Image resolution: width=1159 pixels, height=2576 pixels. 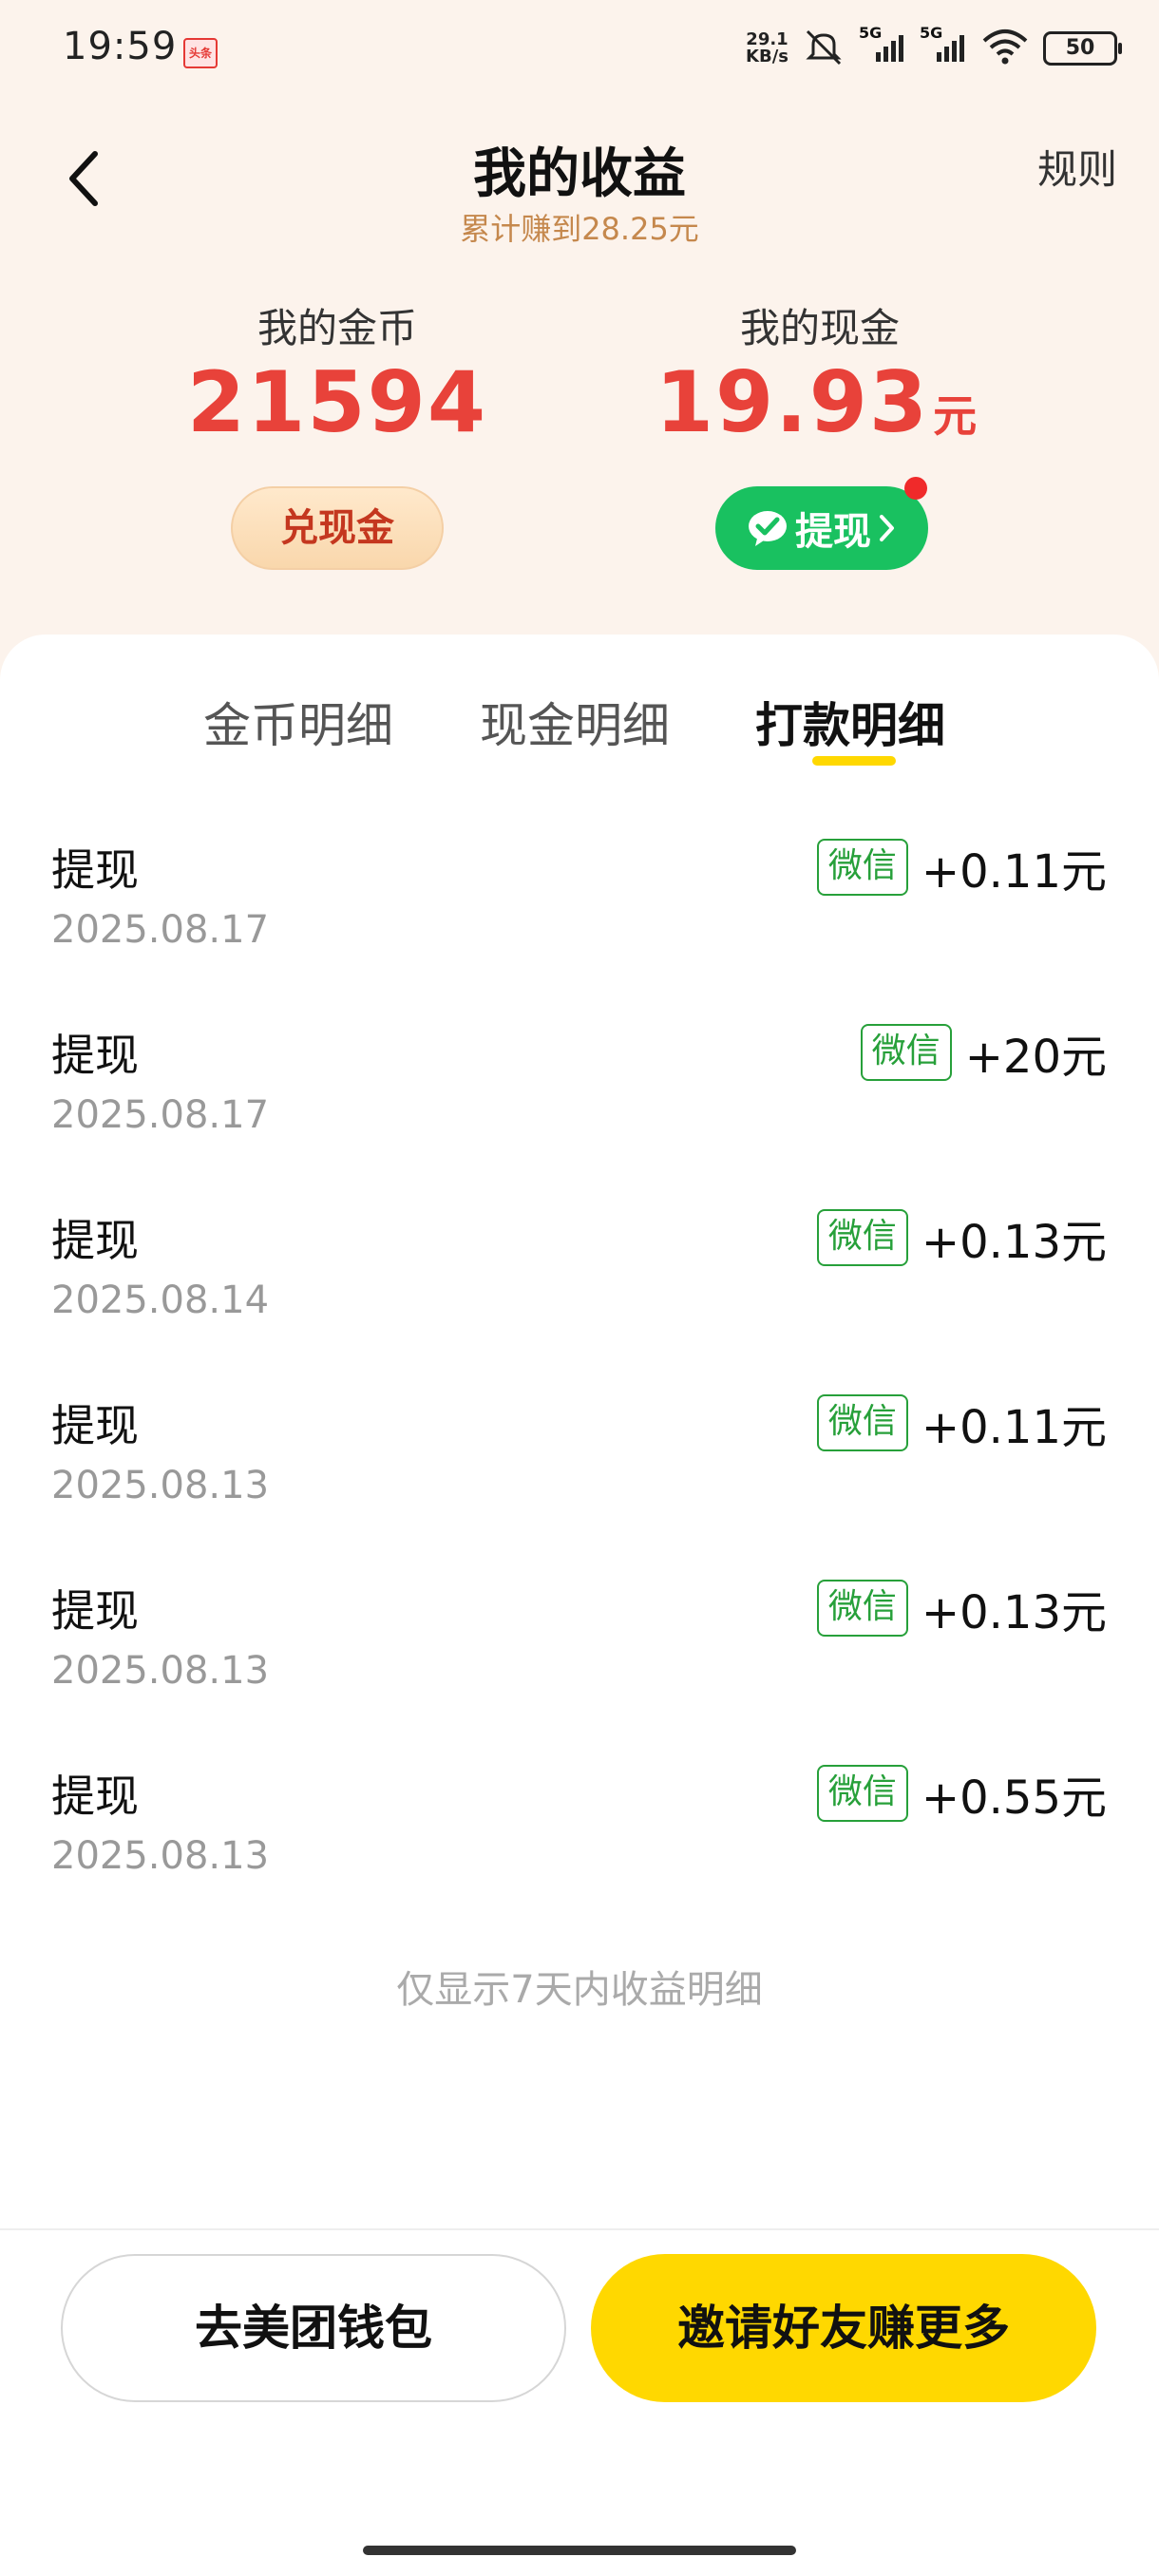 What do you see at coordinates (579, 1464) in the screenshot?
I see `list-item: 提现 2025.08.13 微信 +0.11元` at bounding box center [579, 1464].